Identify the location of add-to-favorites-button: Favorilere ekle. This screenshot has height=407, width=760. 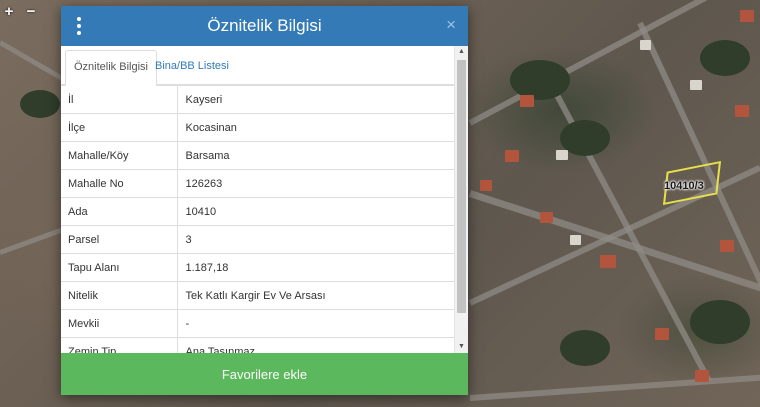
(264, 374).